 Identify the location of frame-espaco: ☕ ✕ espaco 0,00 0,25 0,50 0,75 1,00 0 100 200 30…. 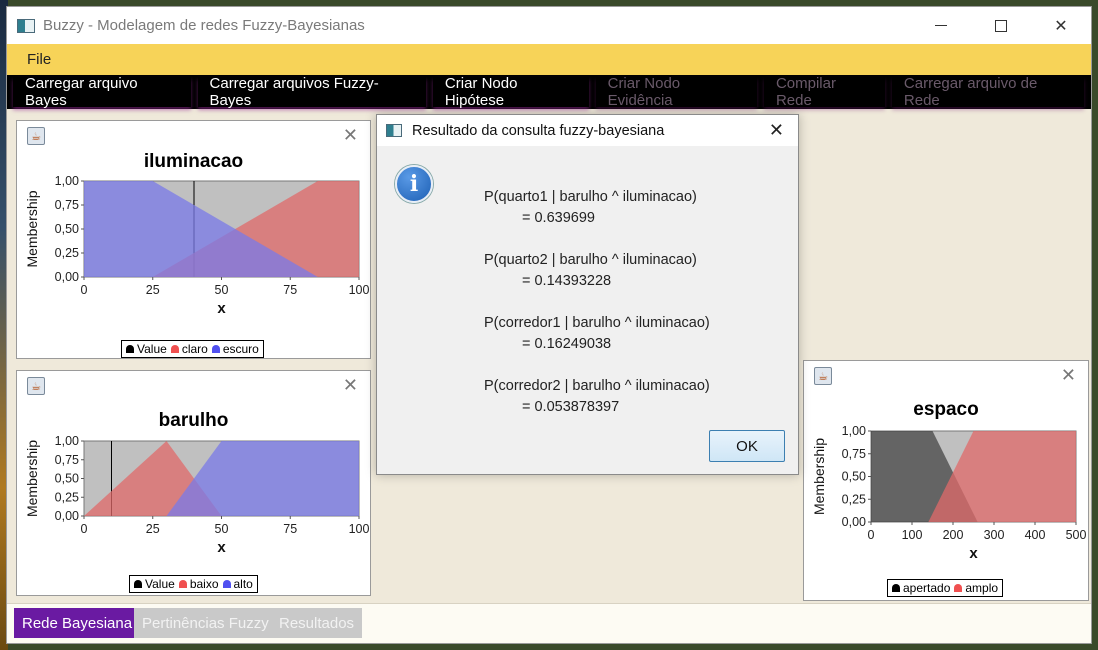
(946, 480).